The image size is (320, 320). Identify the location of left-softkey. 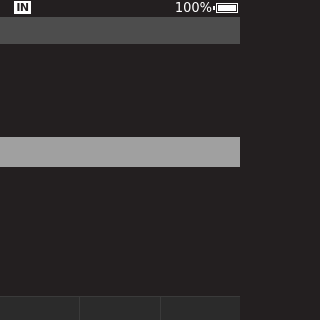
(40, 308).